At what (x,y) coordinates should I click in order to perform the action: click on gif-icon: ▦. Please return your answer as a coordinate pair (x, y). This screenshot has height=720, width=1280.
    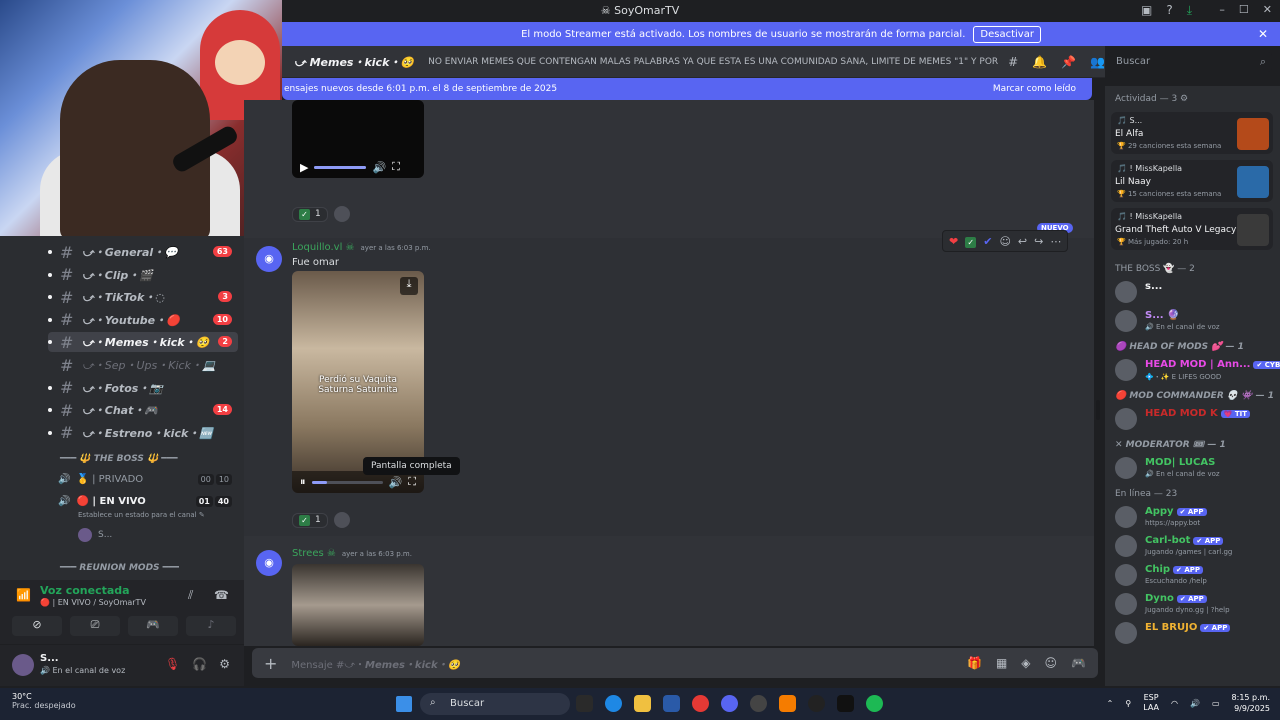
    Looking at the image, I should click on (1001, 663).